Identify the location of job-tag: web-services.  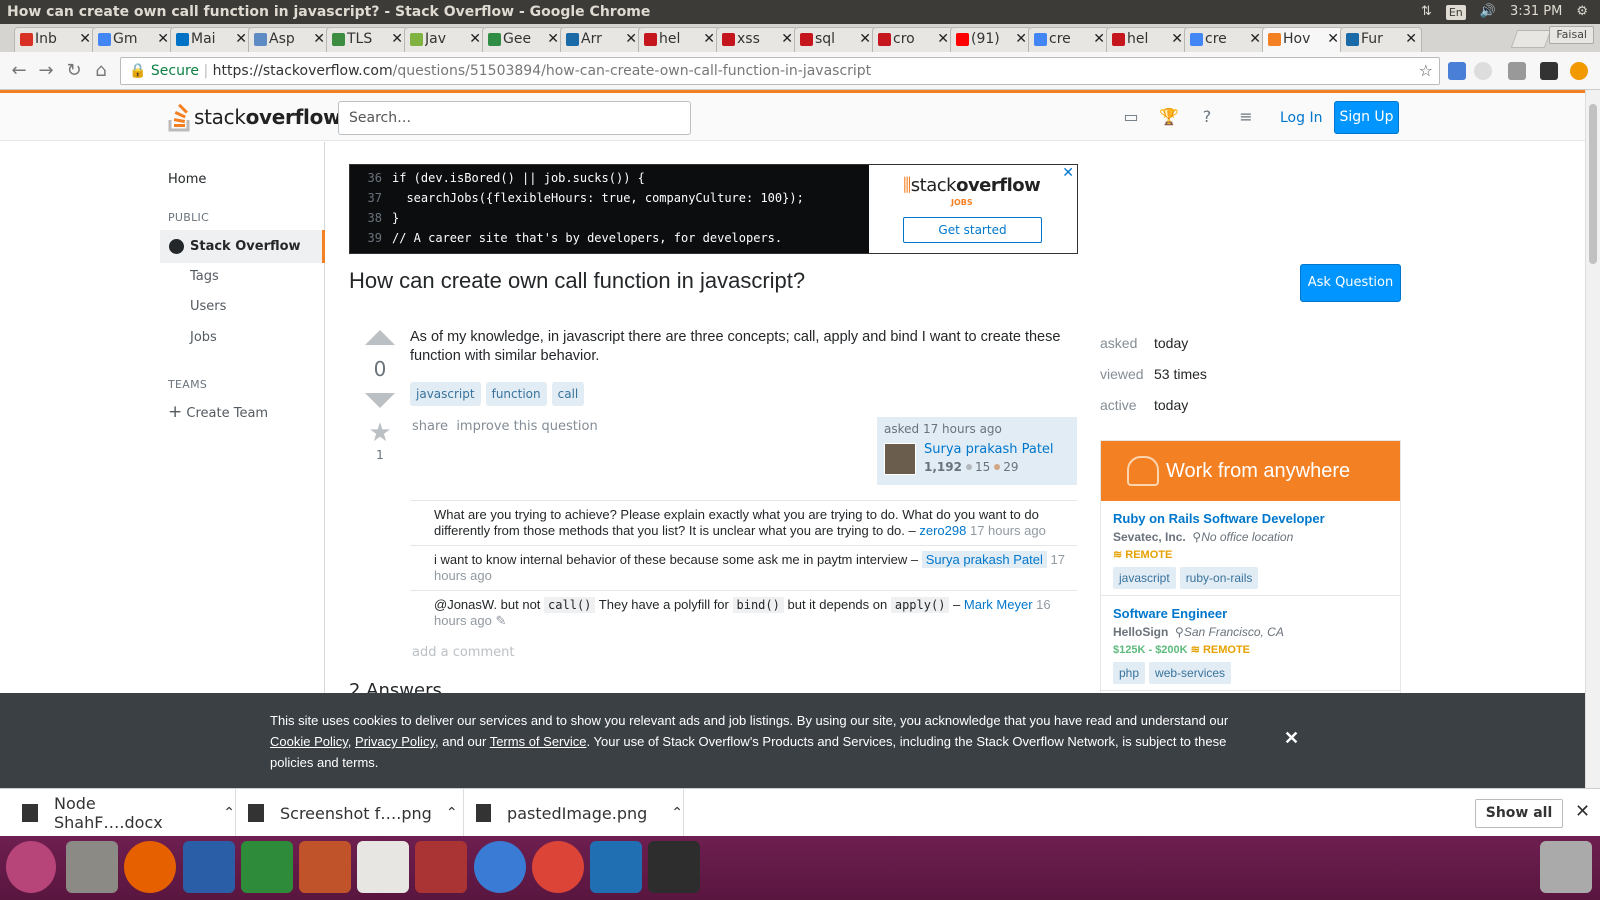
(1190, 673).